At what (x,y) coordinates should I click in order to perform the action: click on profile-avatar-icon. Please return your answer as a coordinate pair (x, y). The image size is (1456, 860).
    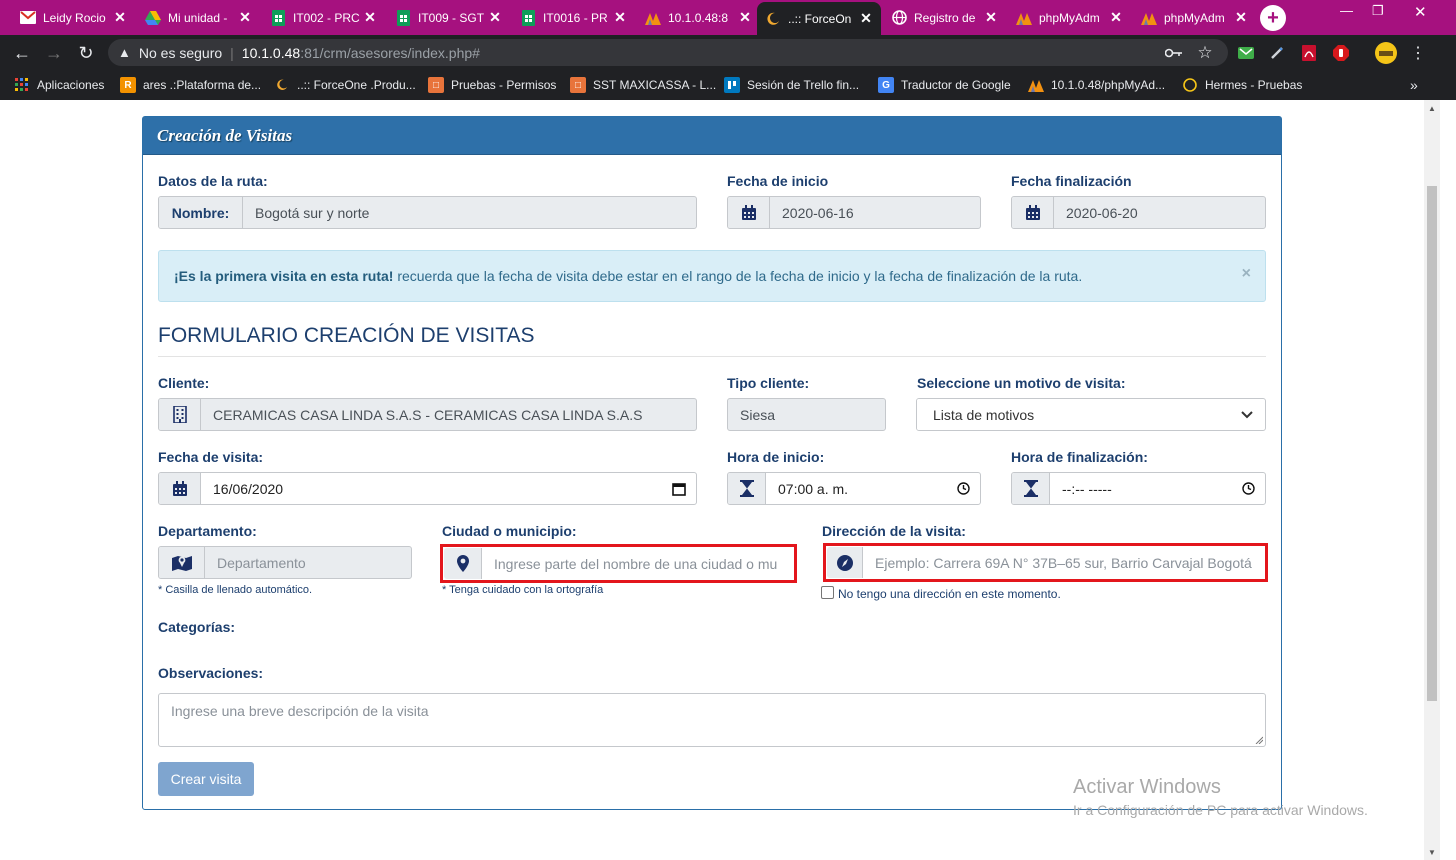
    Looking at the image, I should click on (1386, 53).